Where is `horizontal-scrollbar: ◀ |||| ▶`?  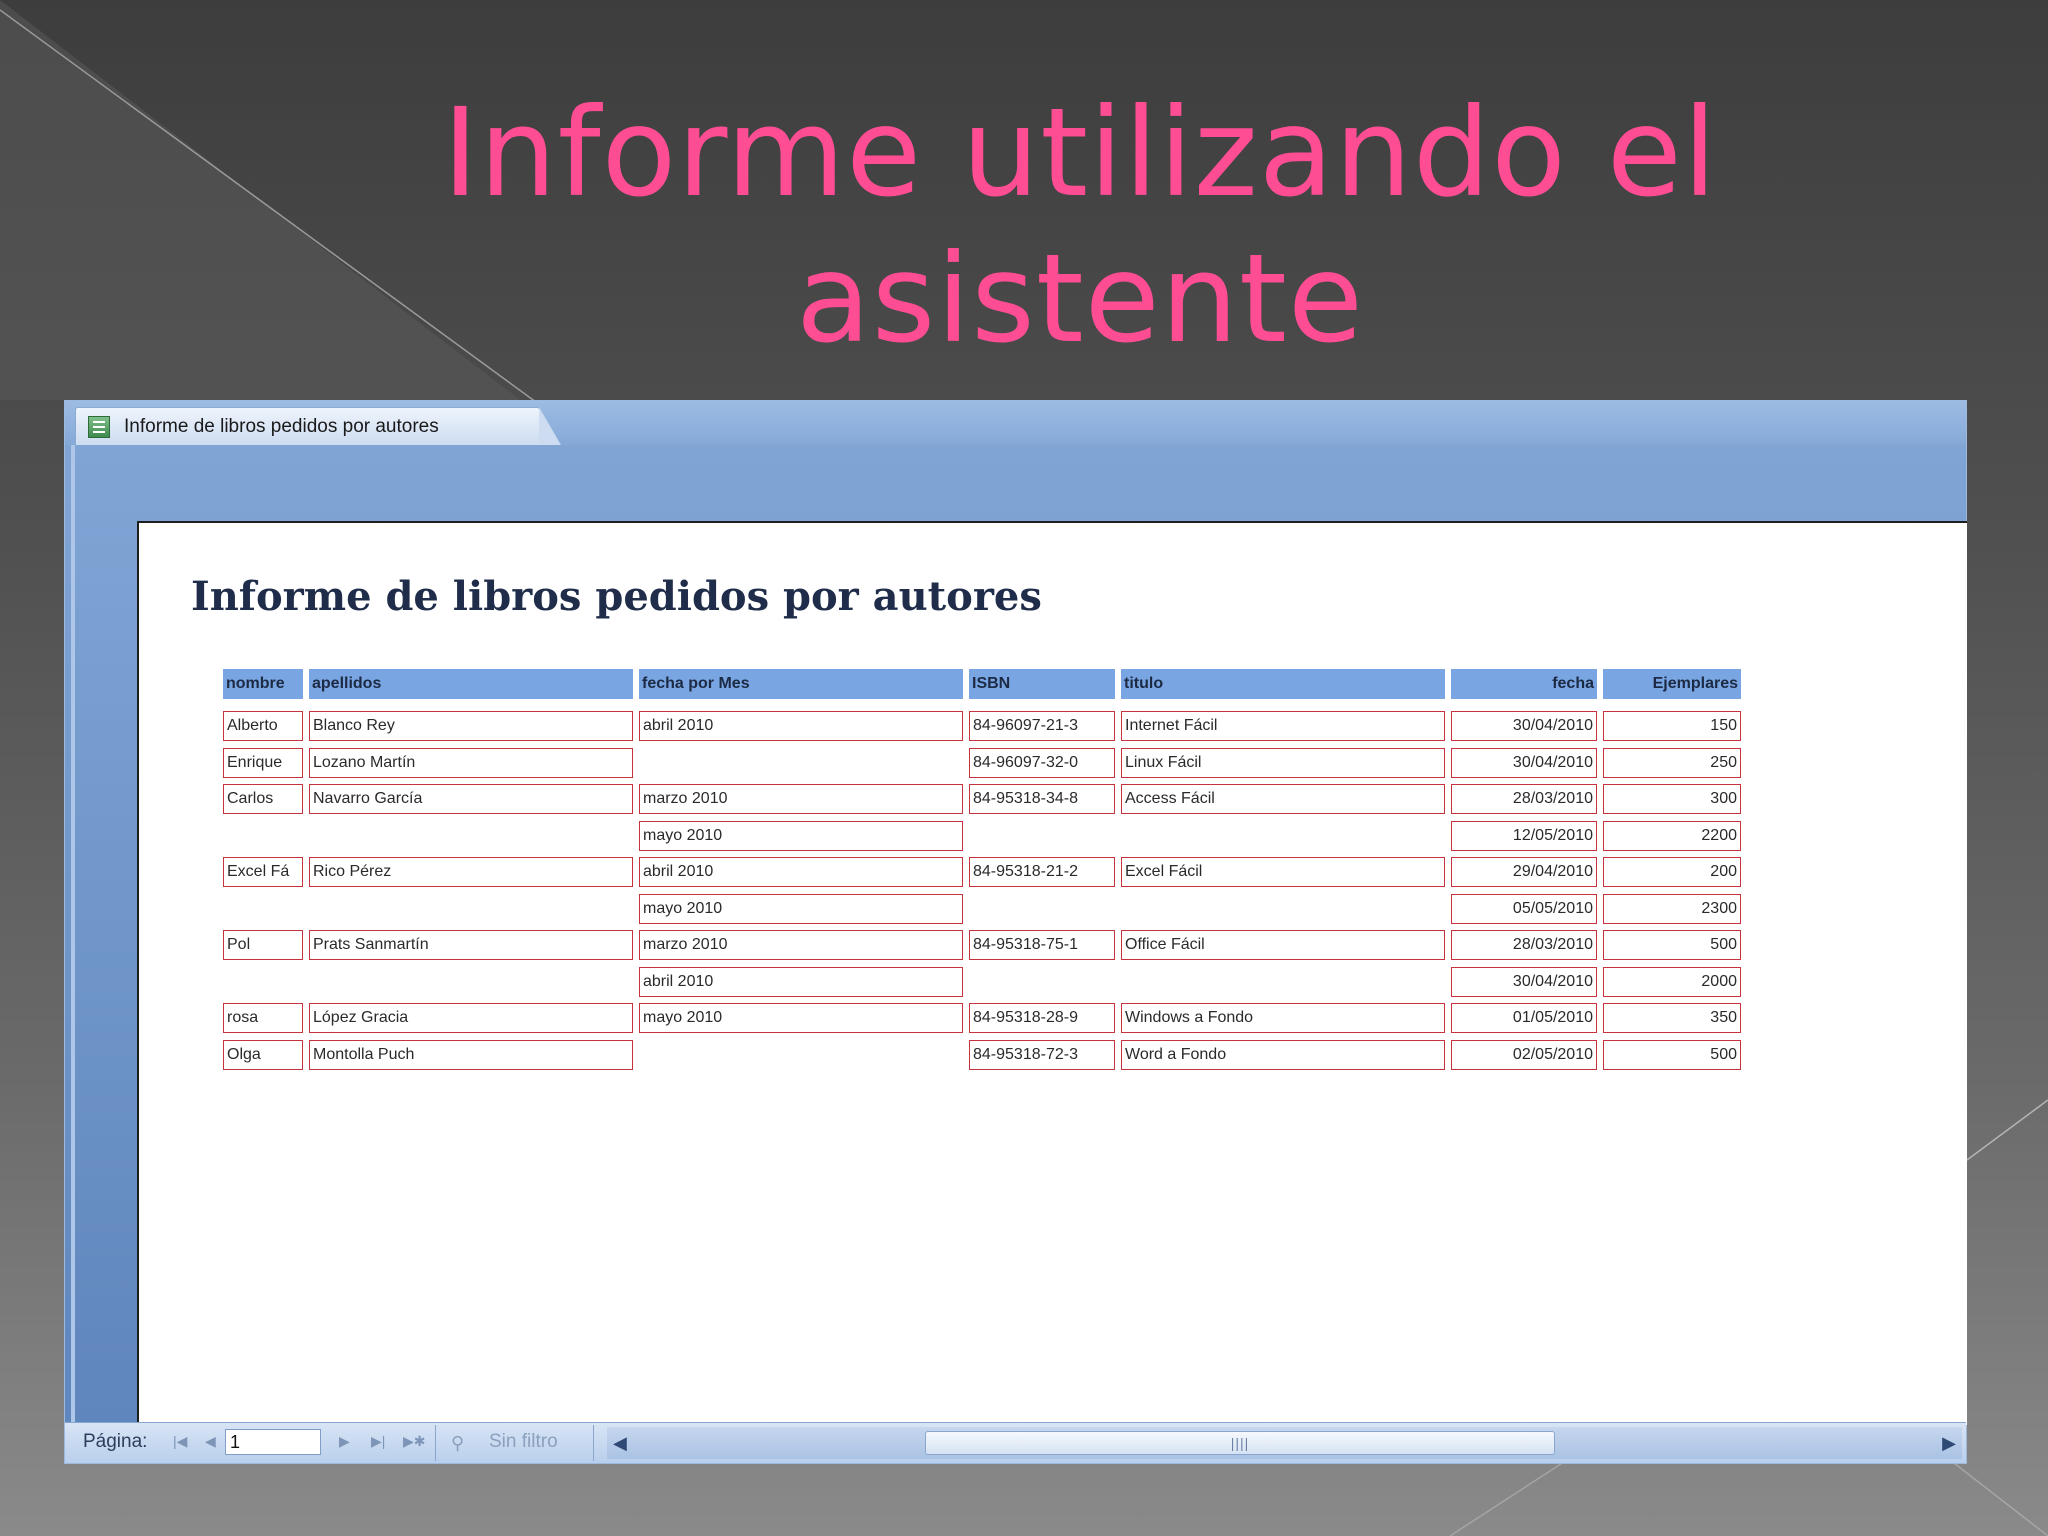
horizontal-scrollbar: ◀ |||| ▶ is located at coordinates (1284, 1443).